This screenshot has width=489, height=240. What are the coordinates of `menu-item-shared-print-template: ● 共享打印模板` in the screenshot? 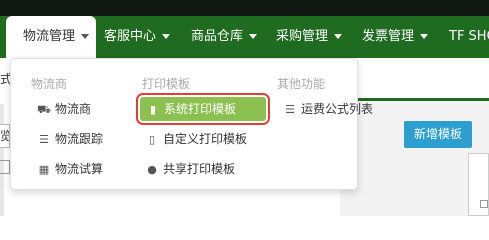 It's located at (190, 169).